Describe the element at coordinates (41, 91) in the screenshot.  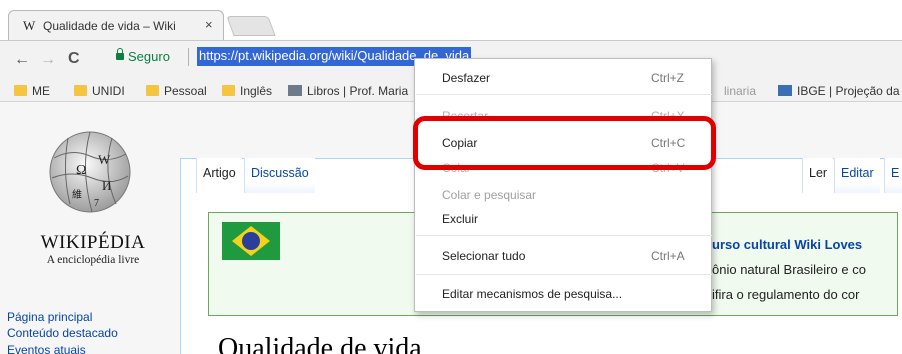
I see `bookmark-label: ME` at that location.